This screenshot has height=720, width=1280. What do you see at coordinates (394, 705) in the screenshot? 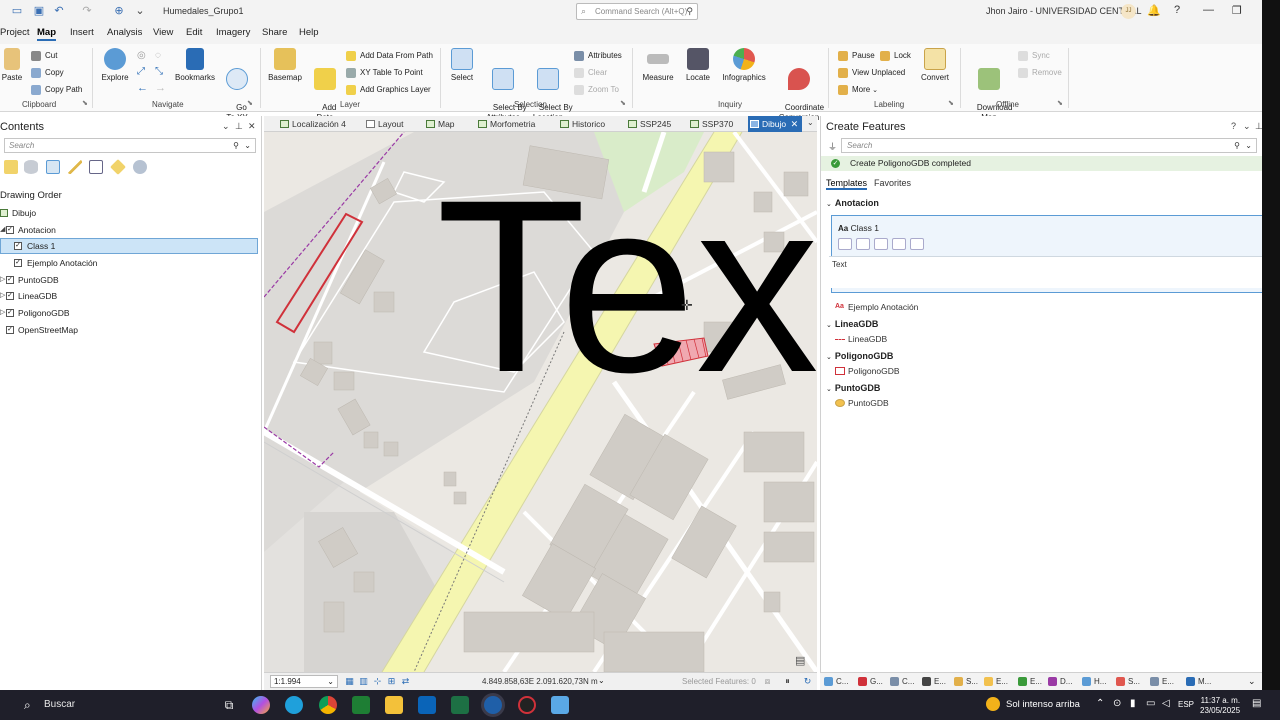
I see `file-explorer-icon` at bounding box center [394, 705].